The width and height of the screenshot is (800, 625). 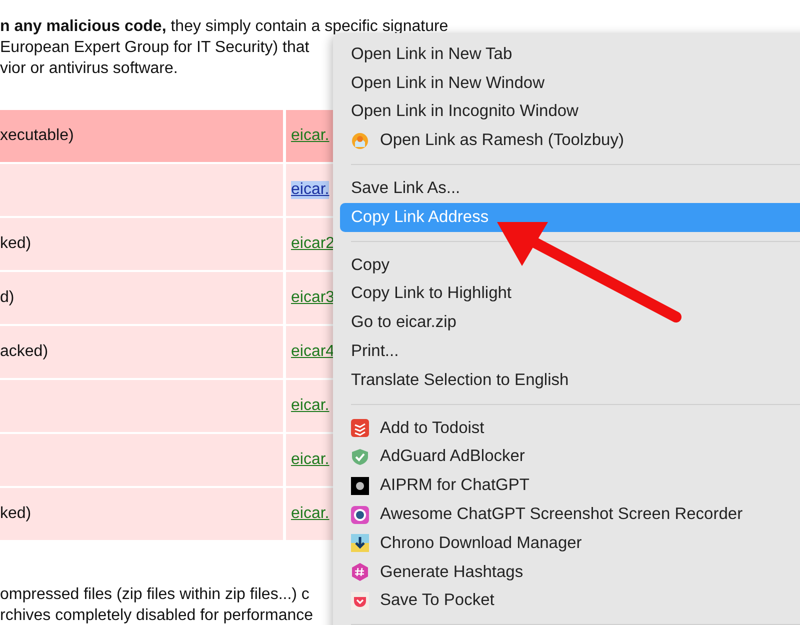 I want to click on file-link: eicar2, so click(x=313, y=244).